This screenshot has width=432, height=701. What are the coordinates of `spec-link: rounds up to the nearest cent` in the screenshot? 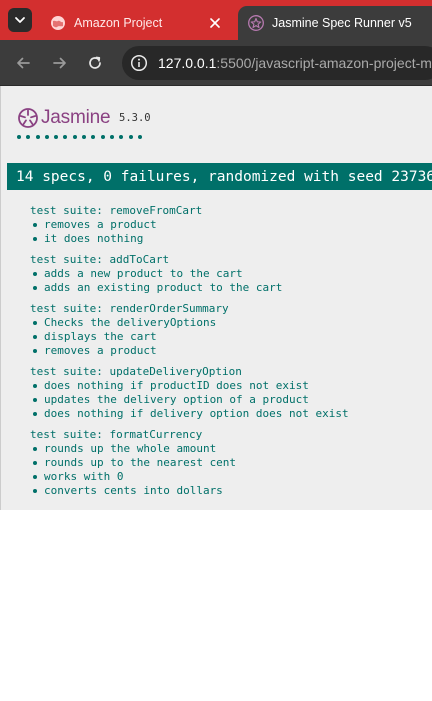 It's located at (189, 463).